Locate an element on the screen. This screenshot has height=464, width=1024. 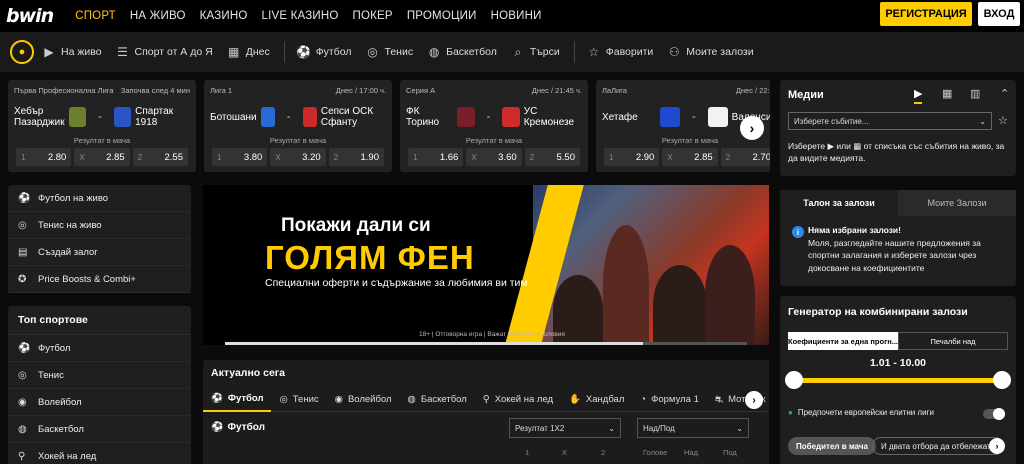
odds-button: X 3.60 is located at coordinates (494, 157).